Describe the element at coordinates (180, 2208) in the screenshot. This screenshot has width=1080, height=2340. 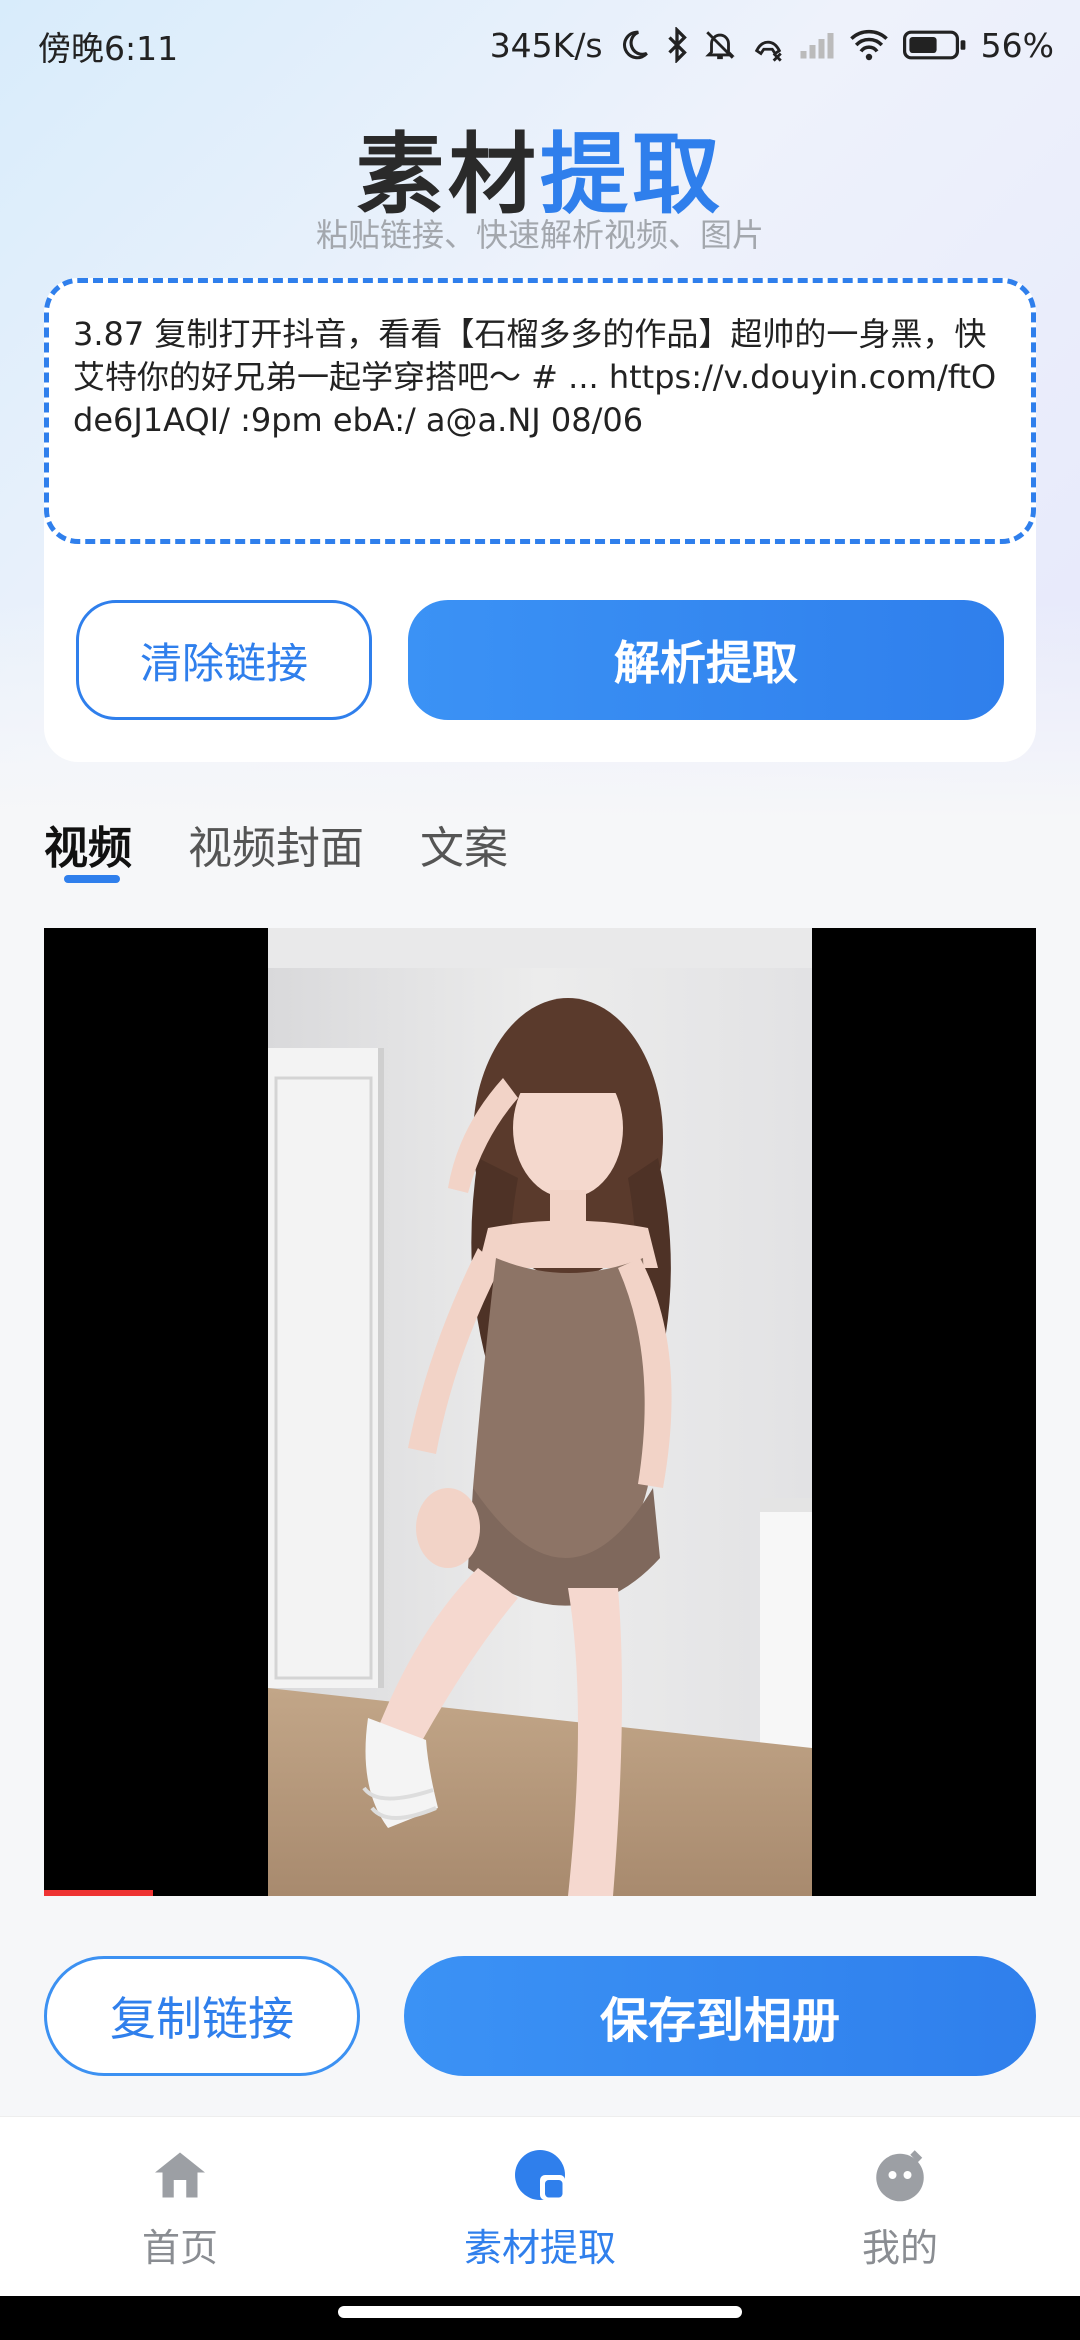
I see `nav-item-home: 首页` at that location.